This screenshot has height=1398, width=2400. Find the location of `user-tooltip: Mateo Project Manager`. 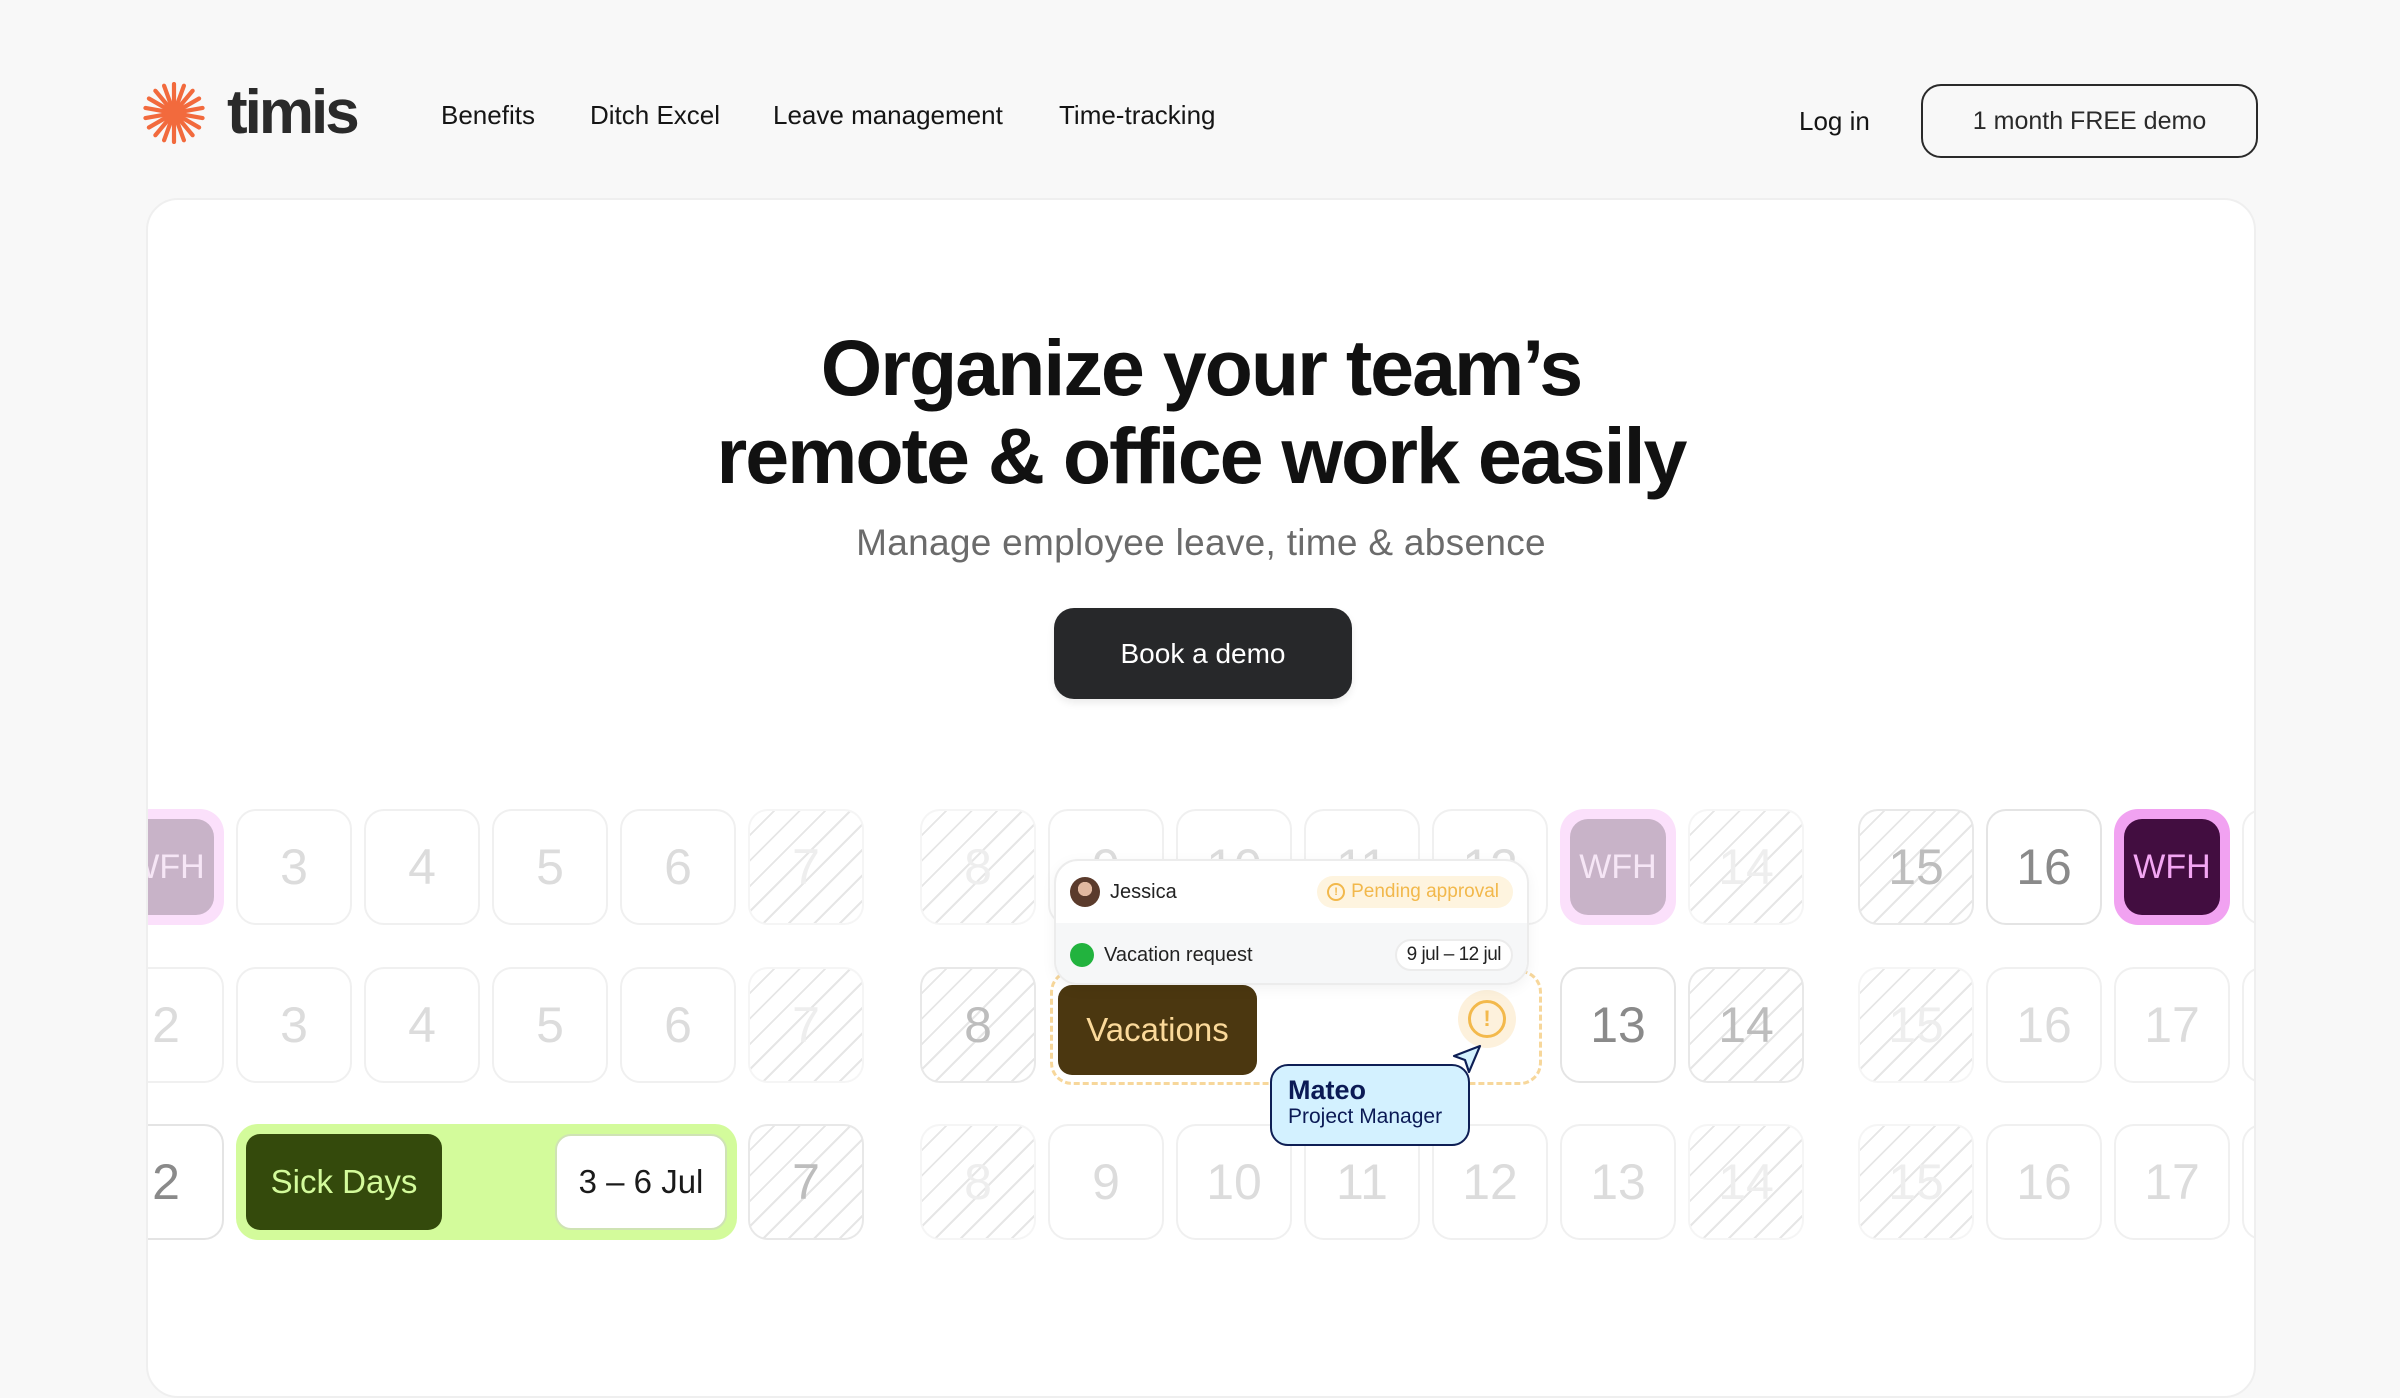

user-tooltip: Mateo Project Manager is located at coordinates (1370, 1105).